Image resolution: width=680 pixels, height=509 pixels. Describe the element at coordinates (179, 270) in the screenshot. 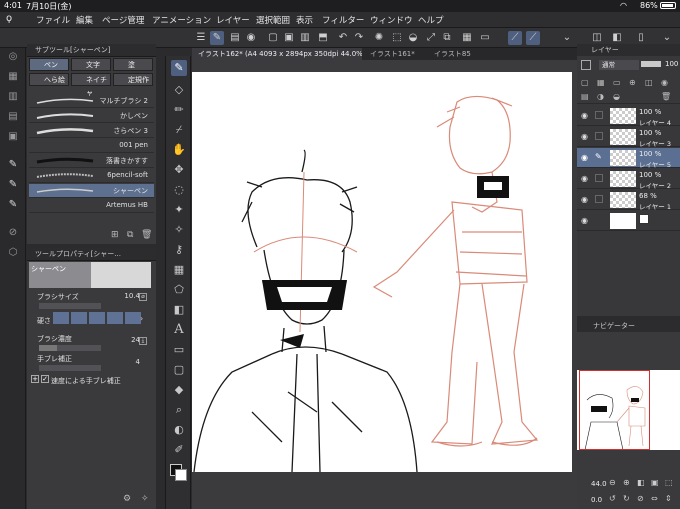

I see `gradient-icon: ▦` at that location.